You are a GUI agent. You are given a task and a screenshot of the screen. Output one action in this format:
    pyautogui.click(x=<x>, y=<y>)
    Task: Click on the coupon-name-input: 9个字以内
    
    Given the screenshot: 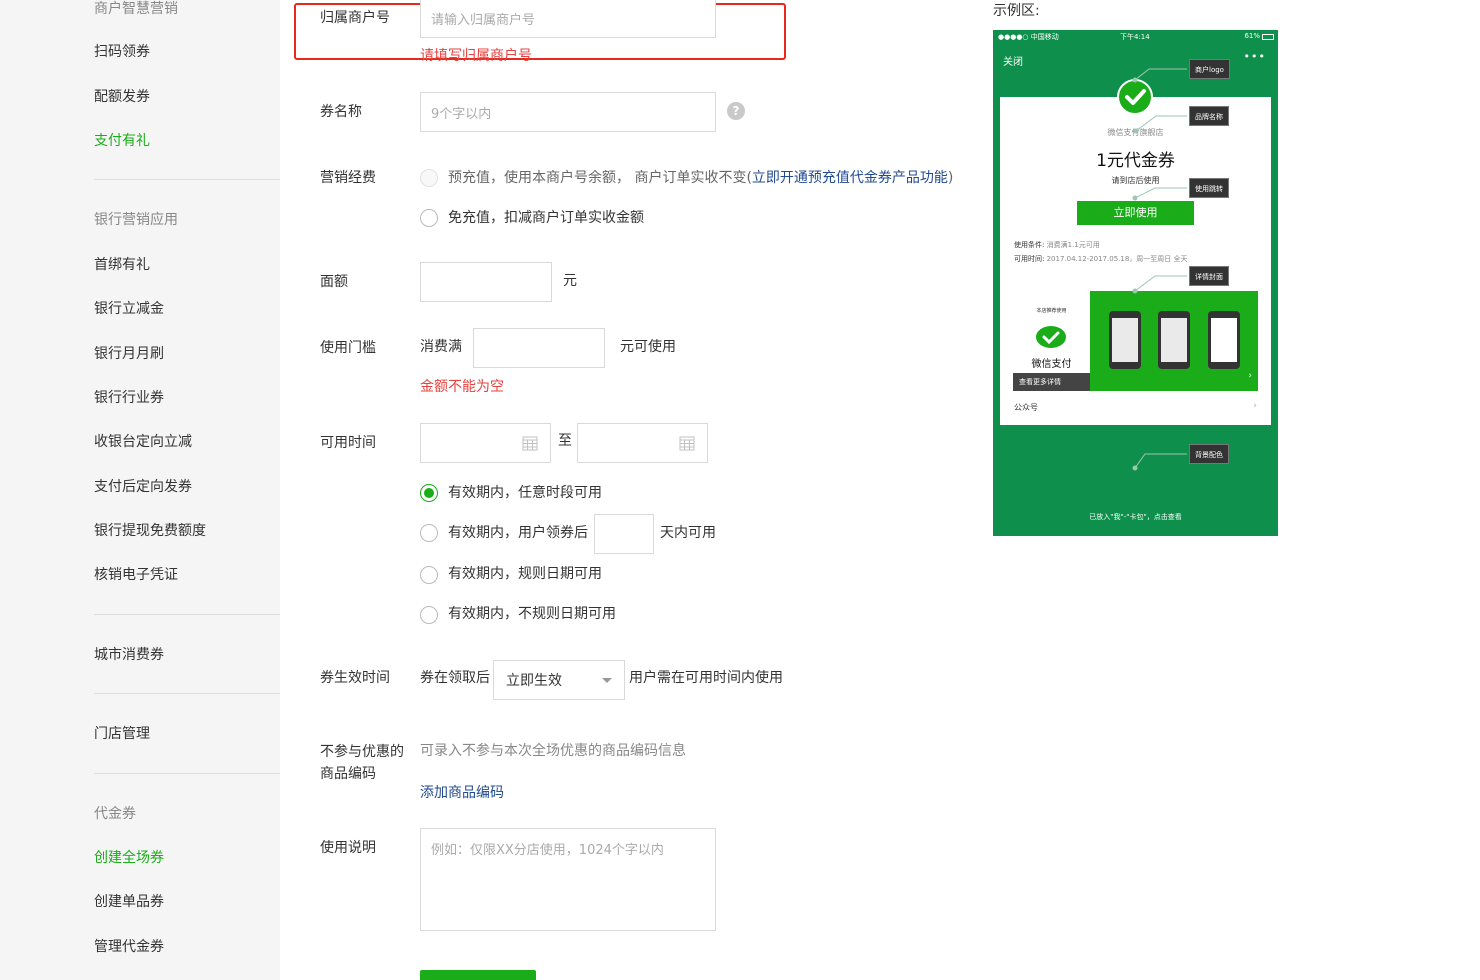 What is the action you would take?
    pyautogui.click(x=568, y=112)
    